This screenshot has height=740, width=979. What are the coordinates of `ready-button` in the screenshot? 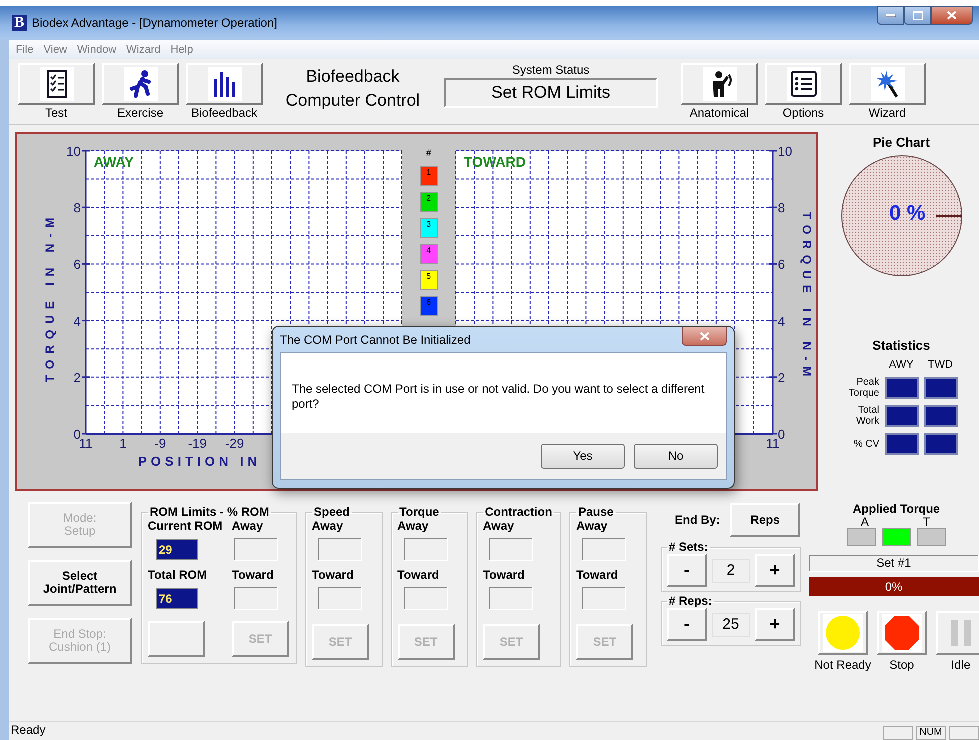 It's located at (843, 633).